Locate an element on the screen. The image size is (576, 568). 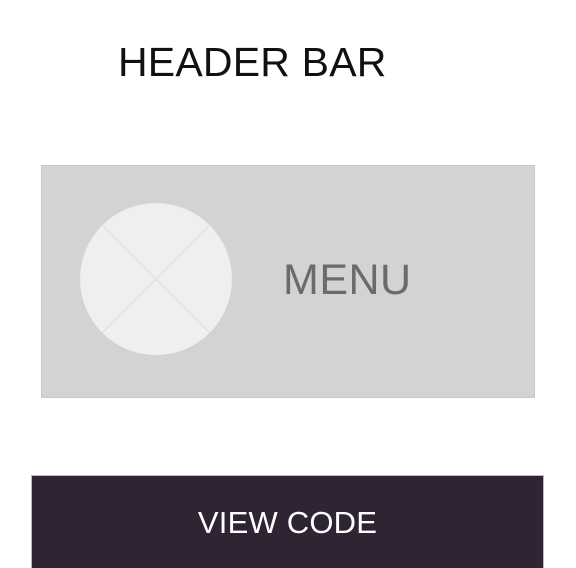
view-code-button: VIEW CODE is located at coordinates (287, 521).